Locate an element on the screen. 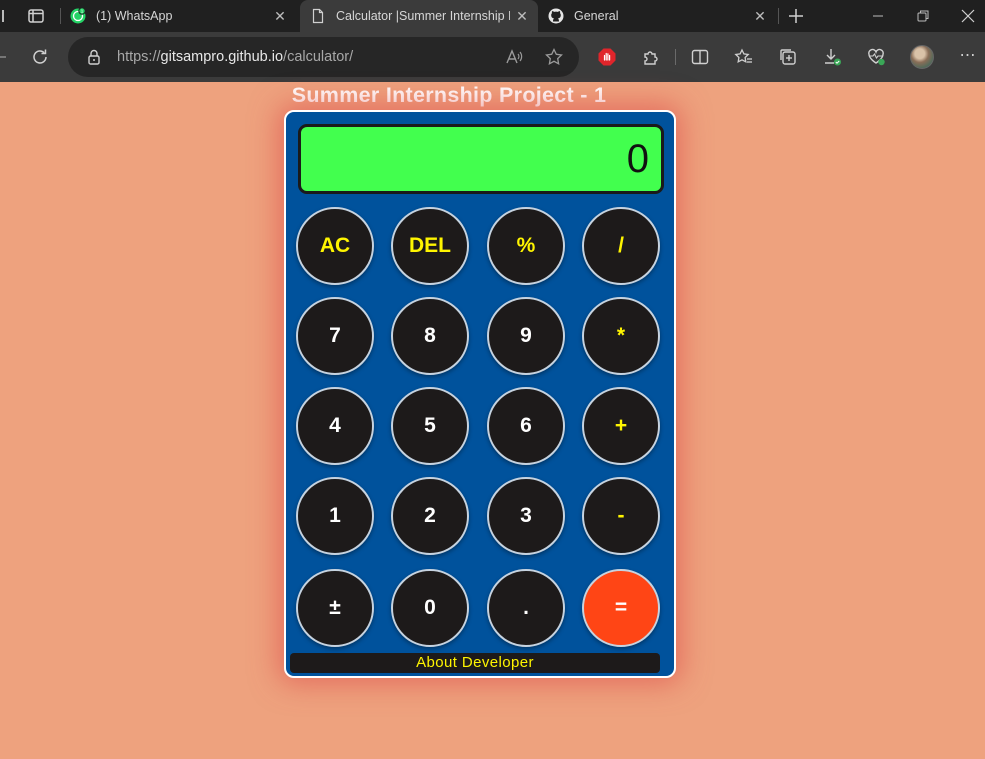  key-subtract: - is located at coordinates (621, 516).